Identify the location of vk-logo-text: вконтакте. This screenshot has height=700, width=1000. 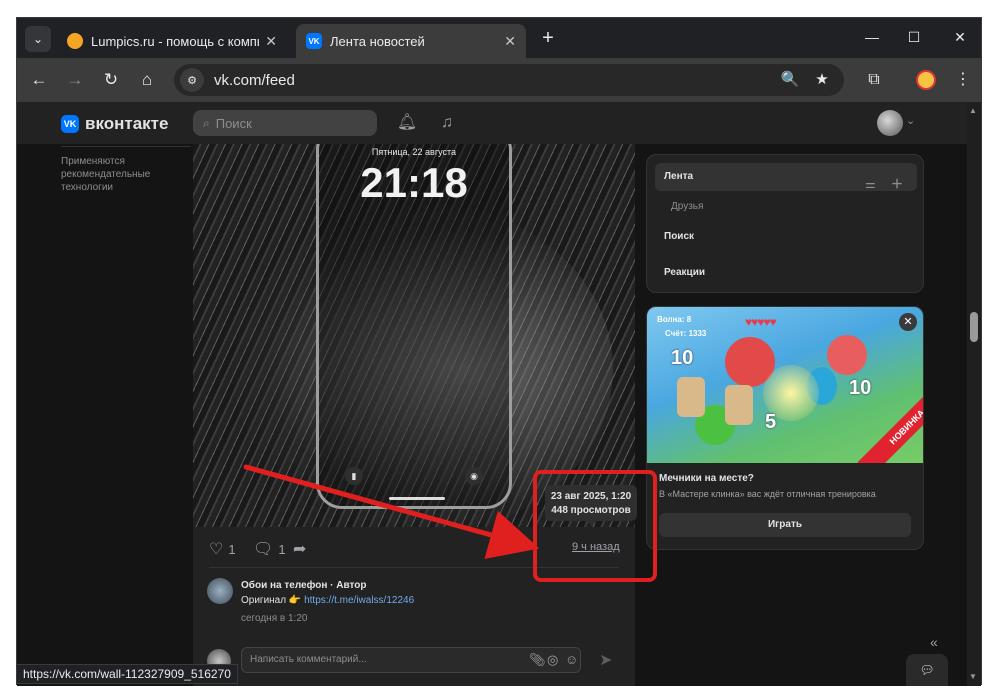
(127, 123).